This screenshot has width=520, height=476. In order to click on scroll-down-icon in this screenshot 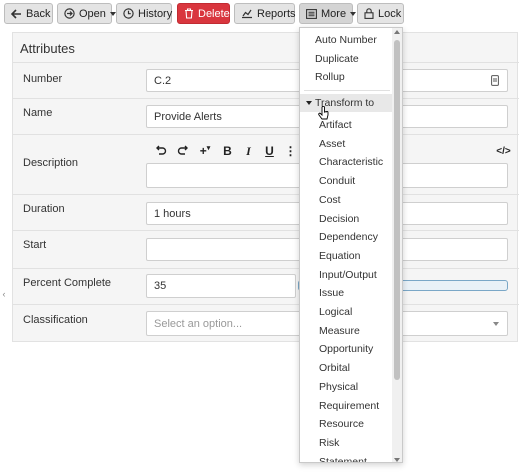, I will do `click(397, 460)`.